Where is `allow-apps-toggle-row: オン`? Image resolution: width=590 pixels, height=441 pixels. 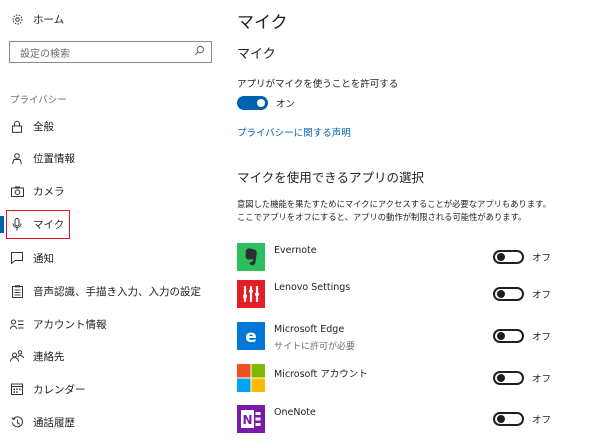 allow-apps-toggle-row: オン is located at coordinates (266, 103).